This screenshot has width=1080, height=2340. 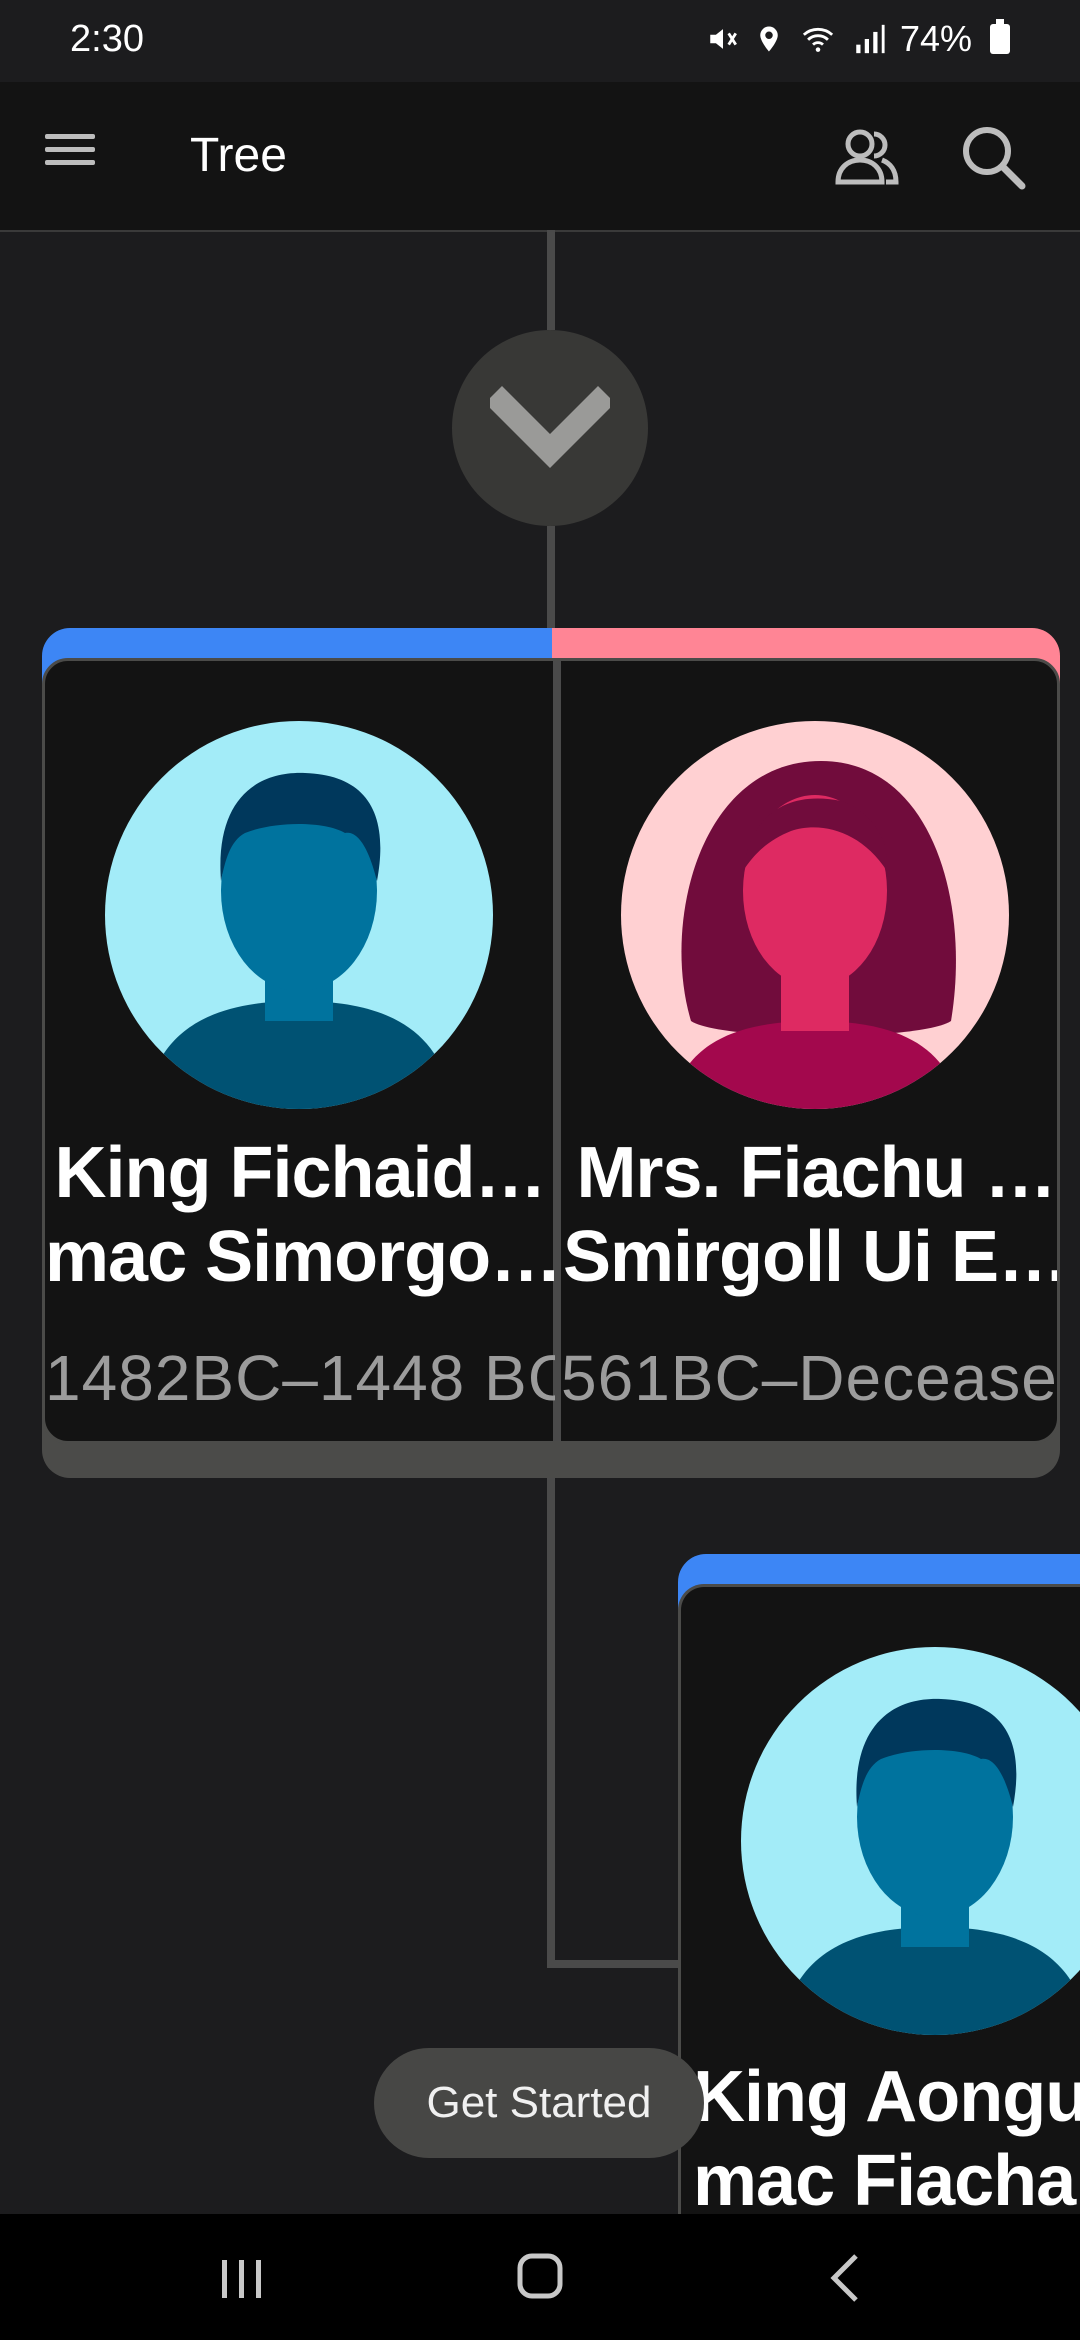 I want to click on status-icons: 74%, so click(x=858, y=39).